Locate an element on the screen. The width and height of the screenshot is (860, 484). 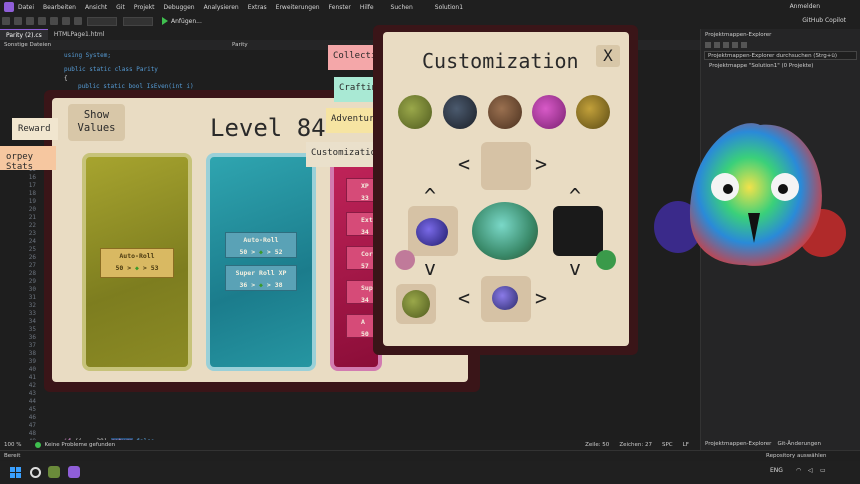
collapse-icon is located at coordinates (735, 45).